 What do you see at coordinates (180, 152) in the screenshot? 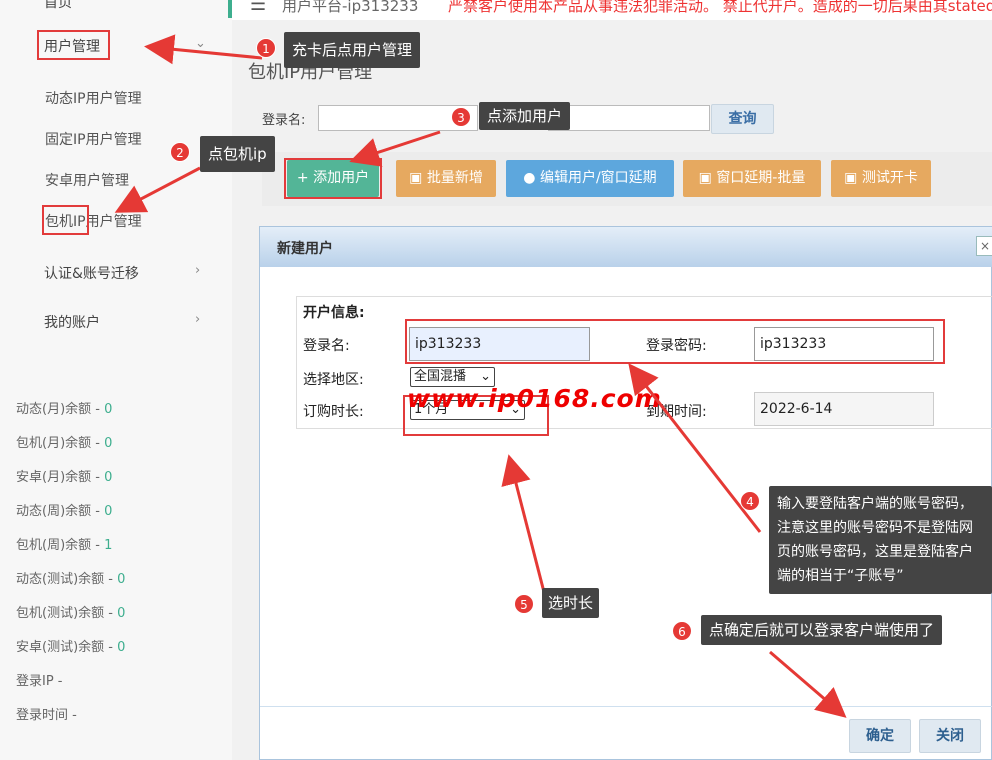
I see `step-badge-2: 2` at bounding box center [180, 152].